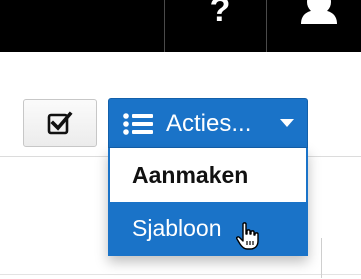  What do you see at coordinates (319, 12) in the screenshot?
I see `user-icon` at bounding box center [319, 12].